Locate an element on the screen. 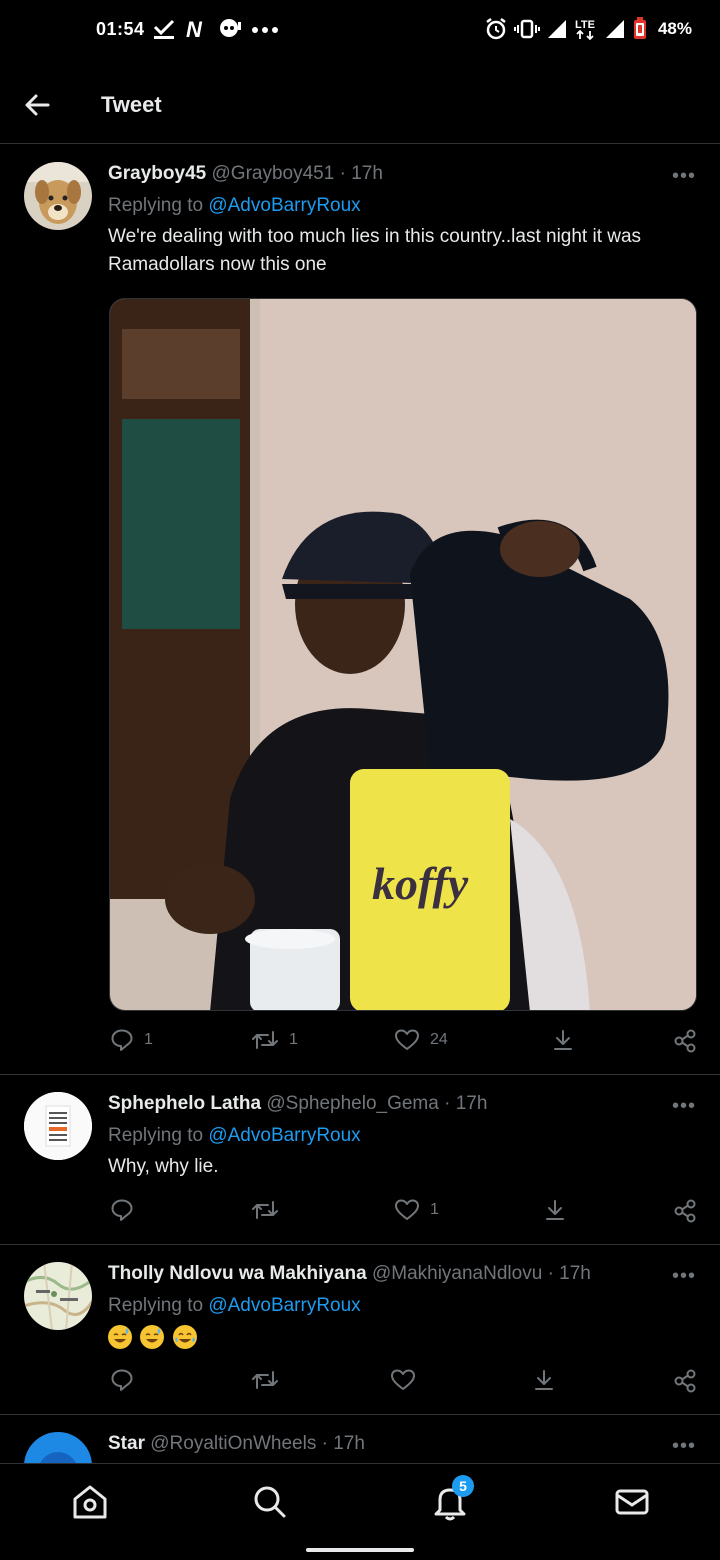  notification-icons: N is located at coordinates (216, 29).